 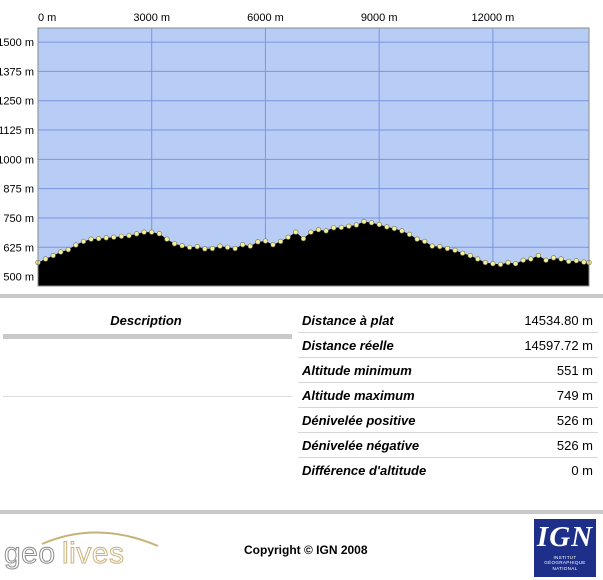 What do you see at coordinates (574, 370) in the screenshot?
I see `stat-value: 551 m` at bounding box center [574, 370].